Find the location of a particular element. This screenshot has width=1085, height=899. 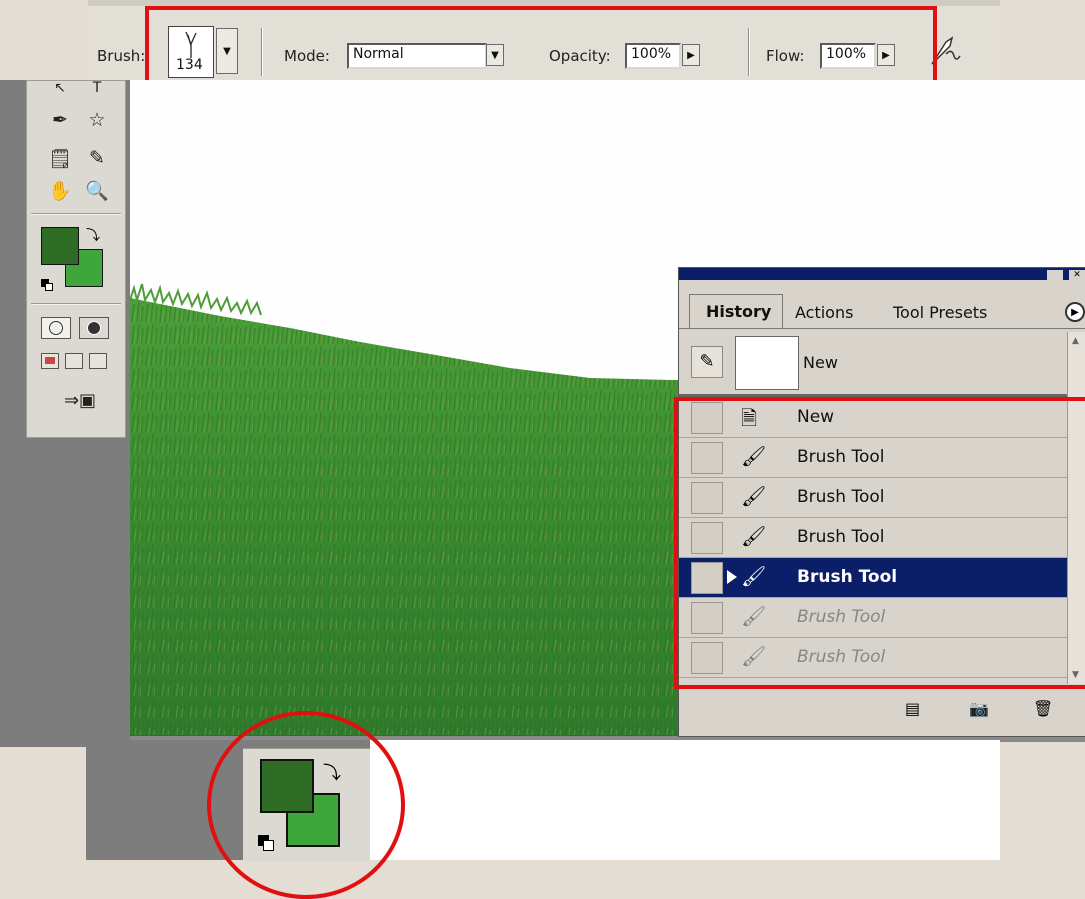

tab-actions: Actions is located at coordinates (831, 312).